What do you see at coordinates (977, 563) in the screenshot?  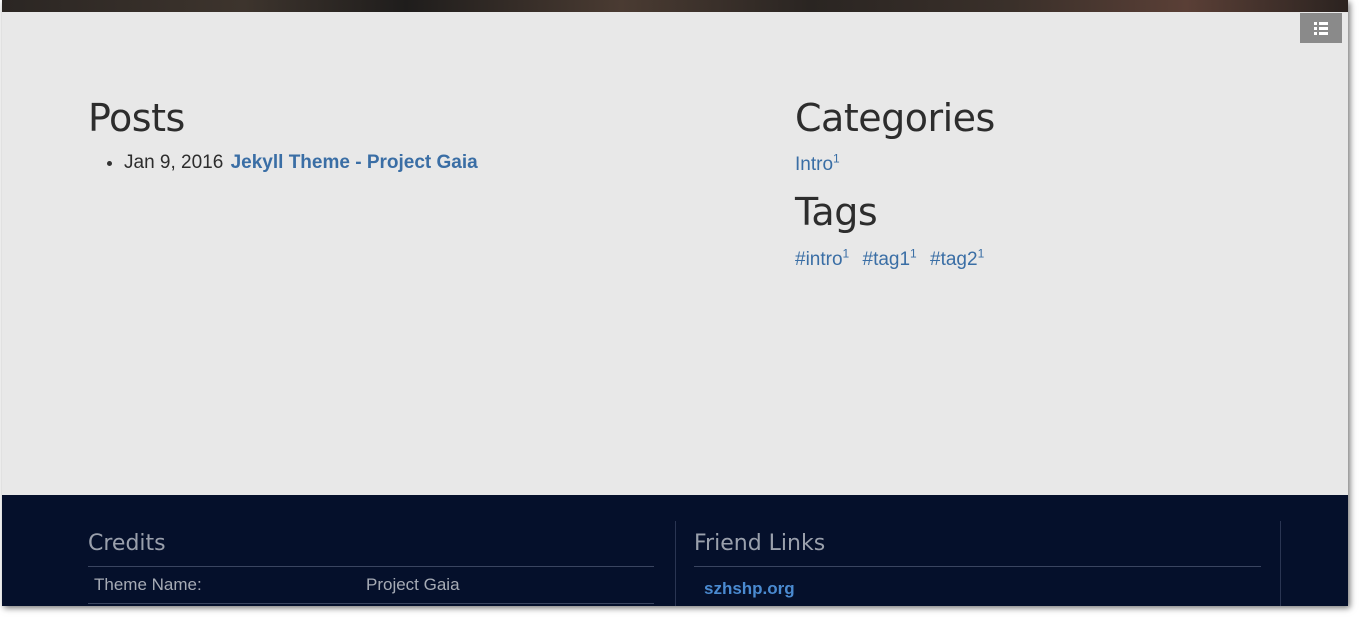 I see `friend-links-section: Friend Links szhshp.org` at bounding box center [977, 563].